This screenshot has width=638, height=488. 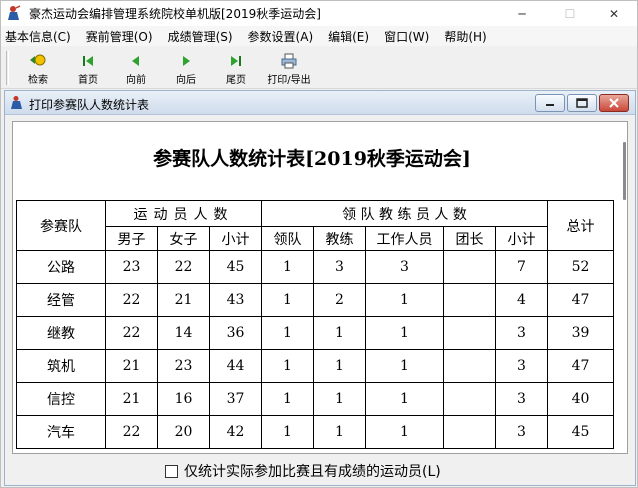 What do you see at coordinates (88, 61) in the screenshot?
I see `first-page-icon` at bounding box center [88, 61].